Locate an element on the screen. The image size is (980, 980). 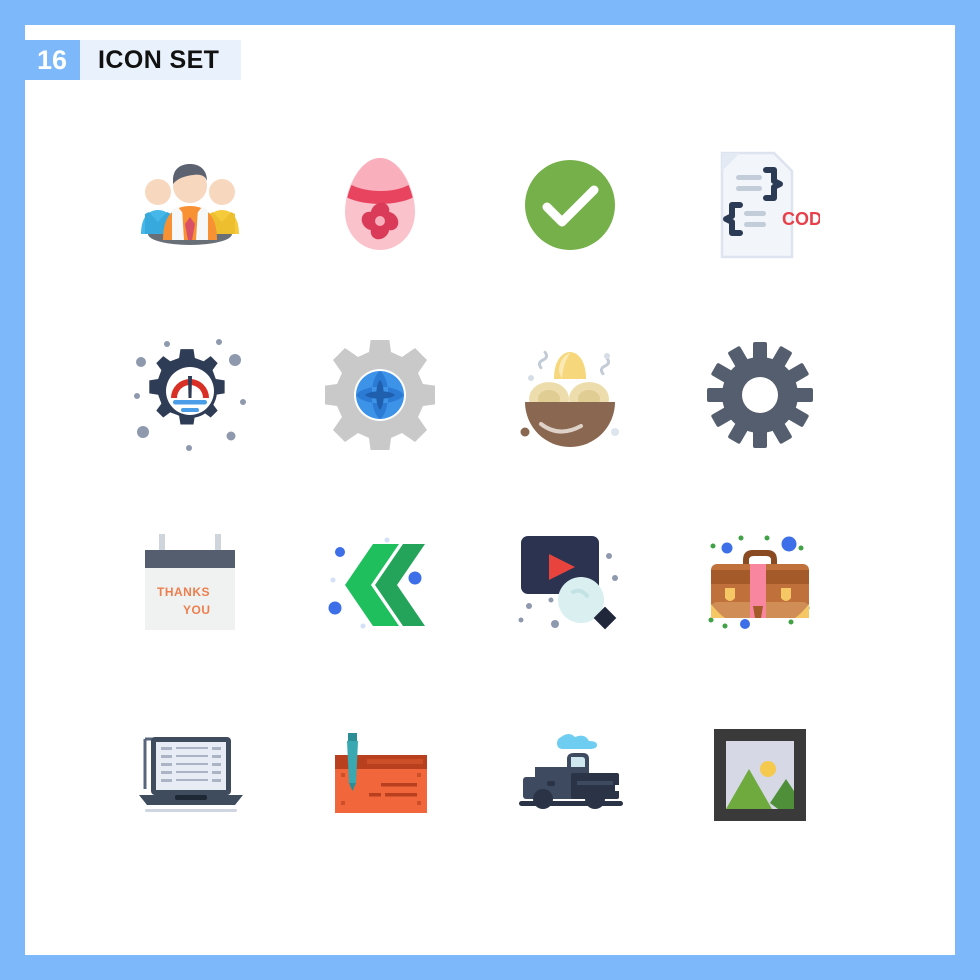
icon-cell-thank-you-sign: THANKS YOU is located at coordinates (190, 585).